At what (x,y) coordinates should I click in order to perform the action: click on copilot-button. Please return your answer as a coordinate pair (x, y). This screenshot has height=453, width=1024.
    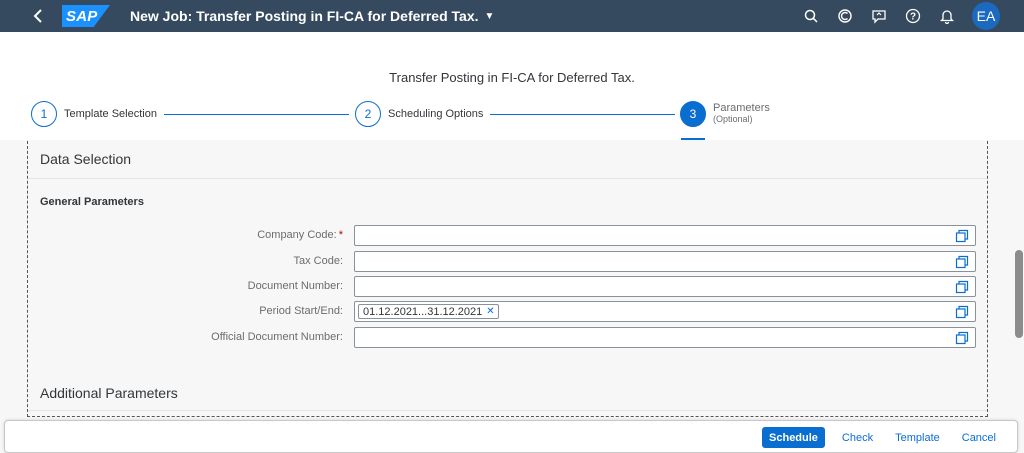
    Looking at the image, I should click on (845, 16).